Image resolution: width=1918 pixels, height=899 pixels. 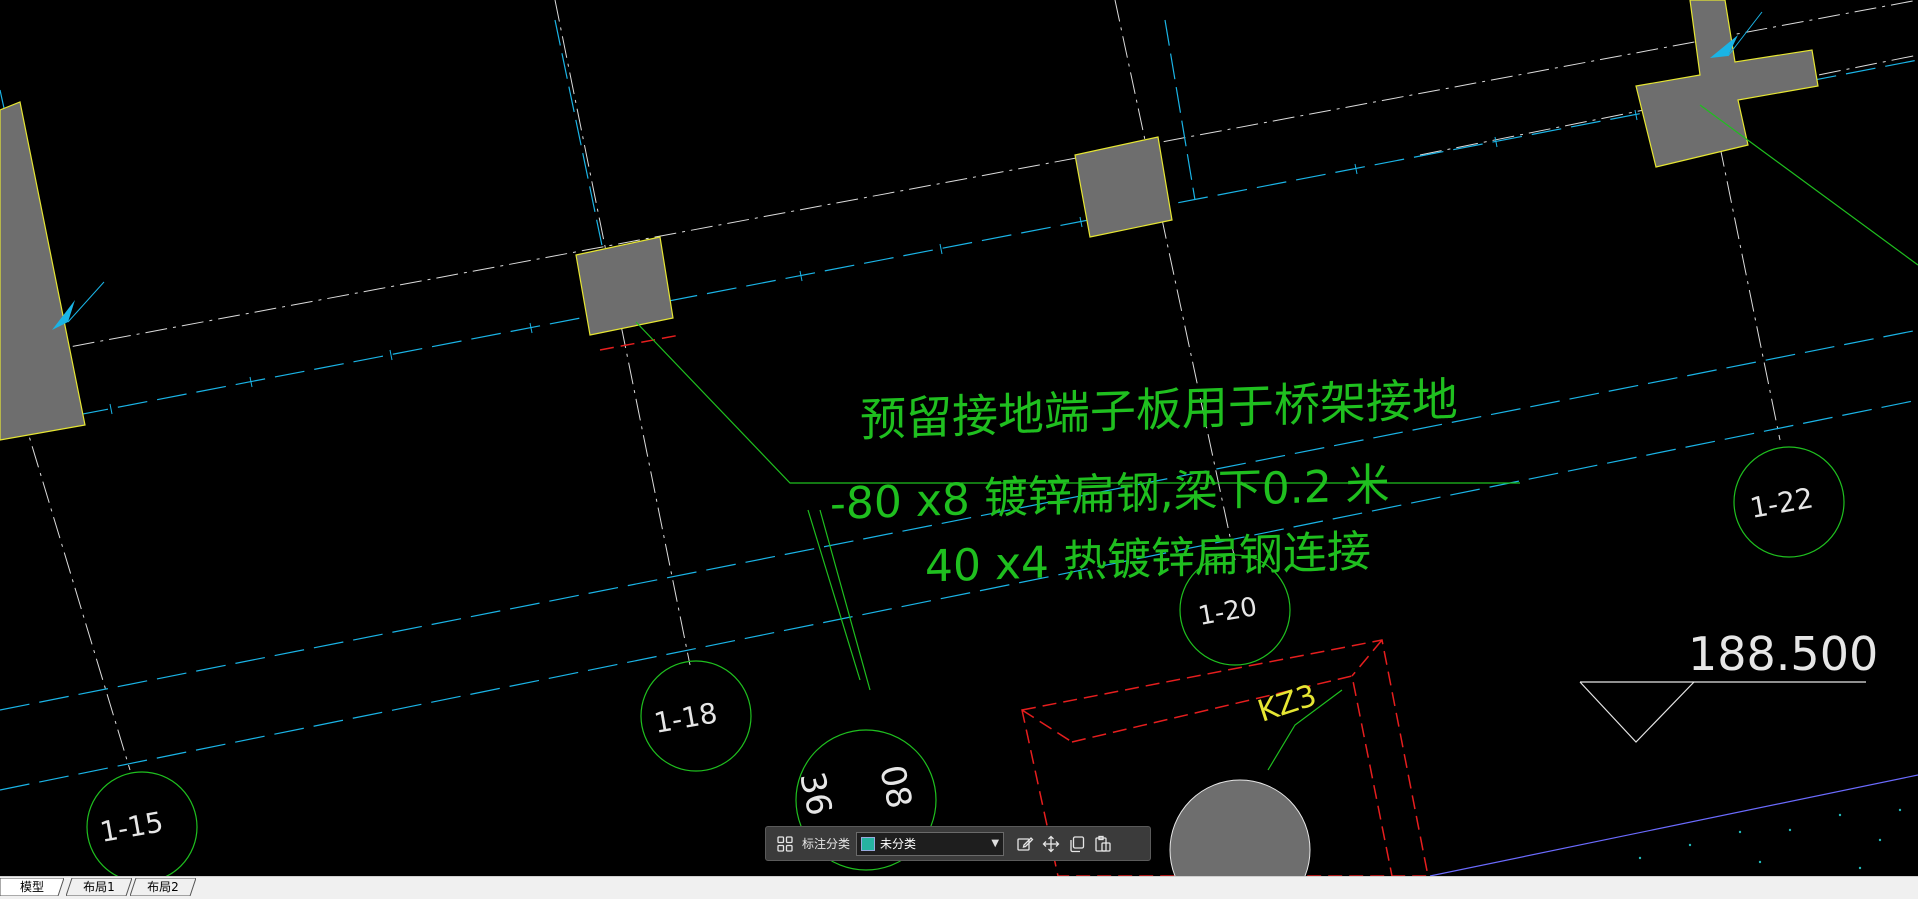 I want to click on annotation-toolbar: 标注分类 未分类 ▼, so click(x=958, y=843).